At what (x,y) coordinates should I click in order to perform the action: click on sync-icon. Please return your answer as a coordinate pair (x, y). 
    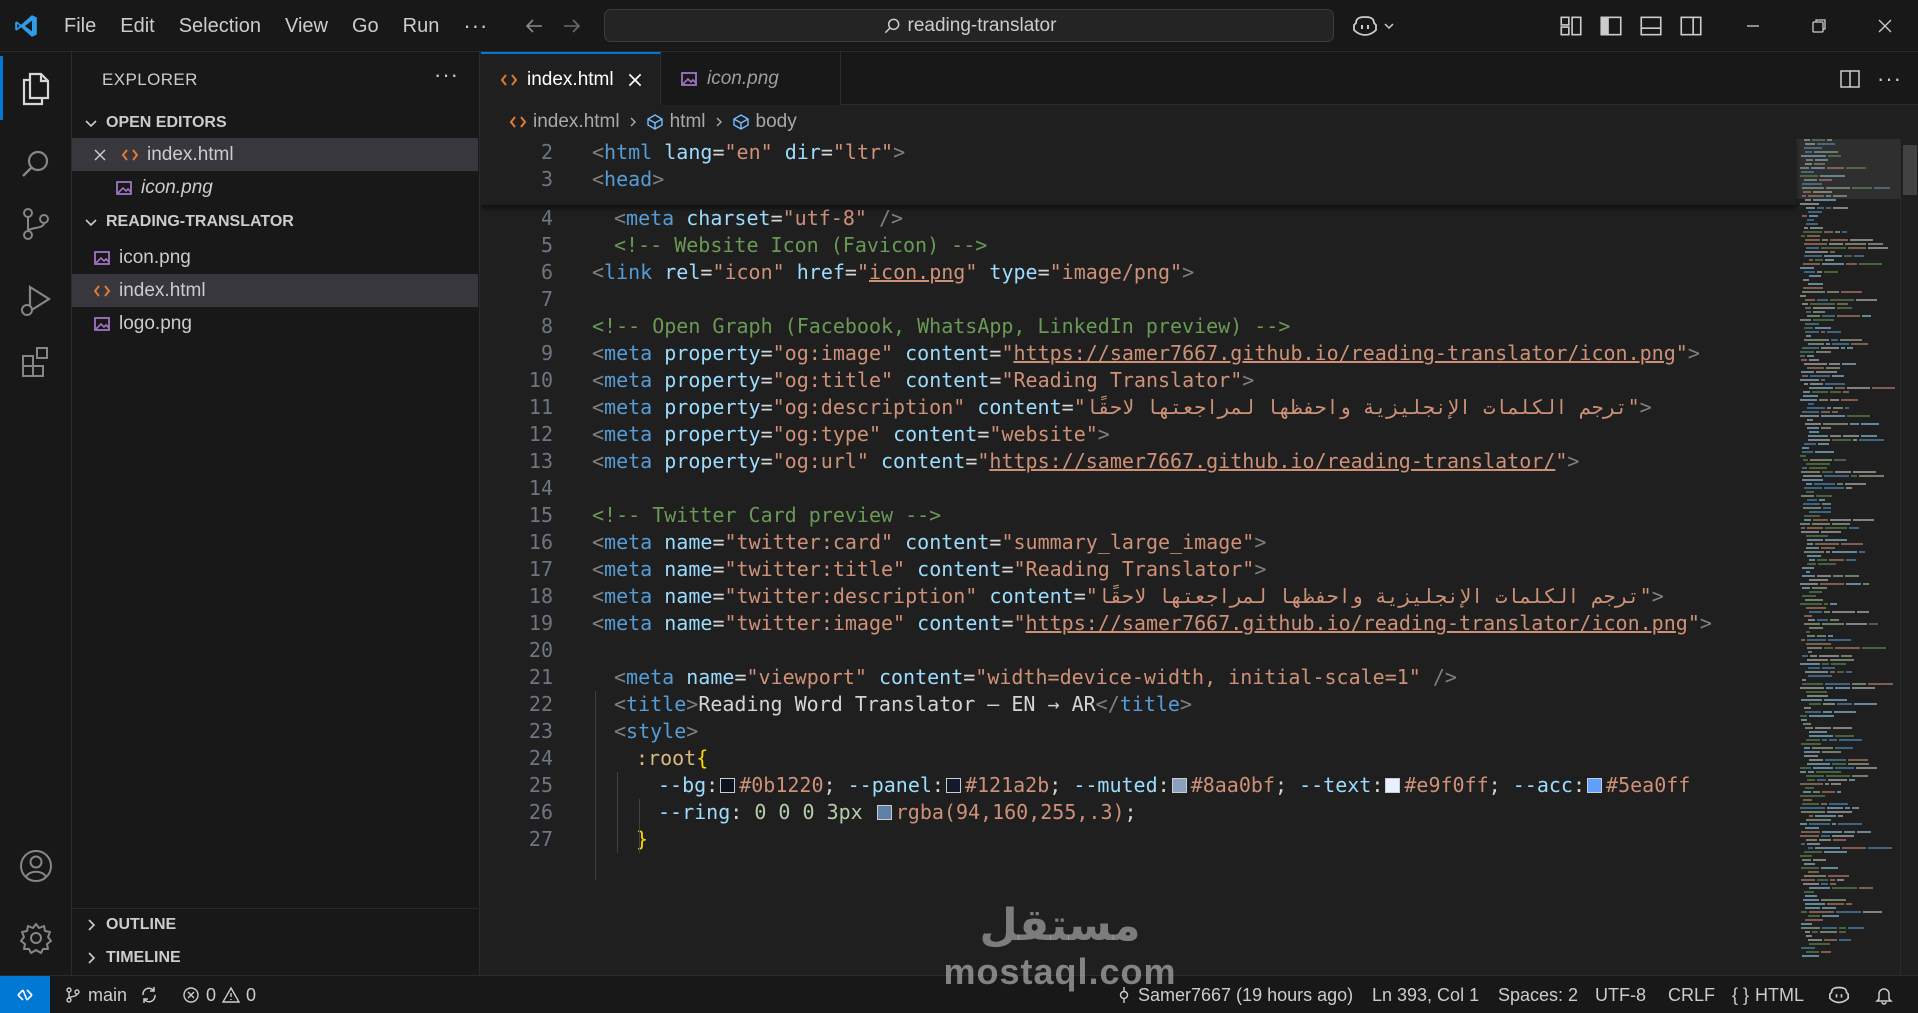
    Looking at the image, I should click on (149, 995).